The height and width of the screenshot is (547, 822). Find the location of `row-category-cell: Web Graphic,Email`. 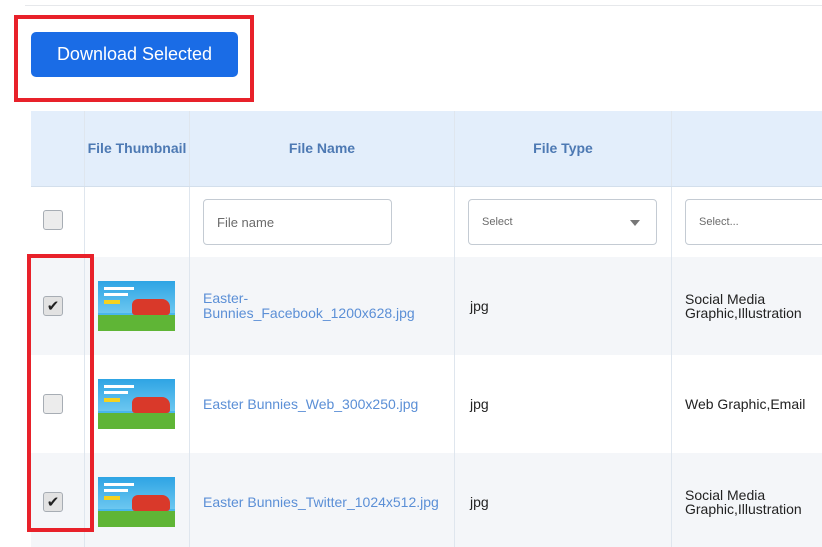

row-category-cell: Web Graphic,Email is located at coordinates (747, 404).